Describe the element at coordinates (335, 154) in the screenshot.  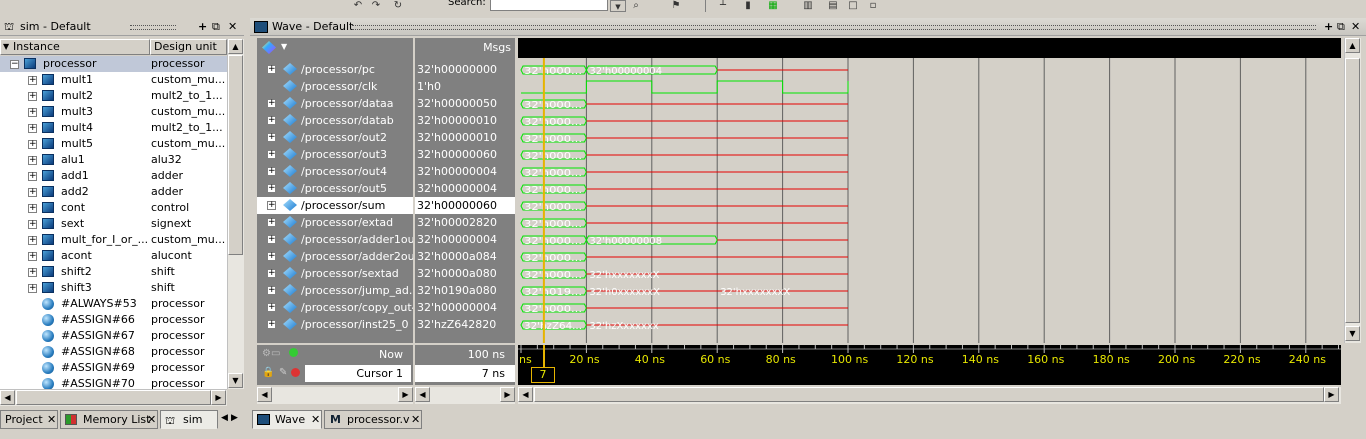
I see `signal-row: + /processor/out3` at that location.